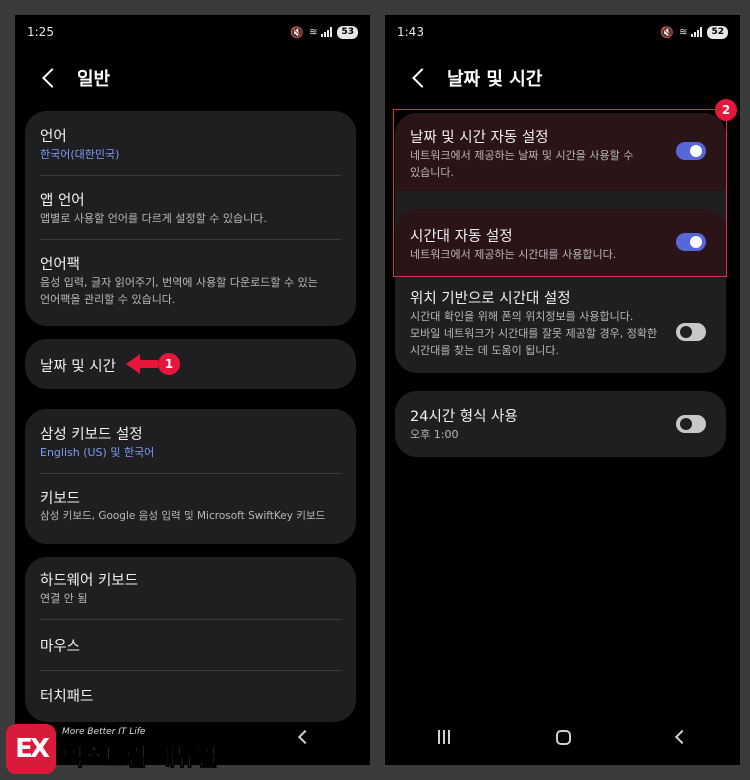 Image resolution: width=750 pixels, height=780 pixels. I want to click on highlight-box, so click(560, 193).